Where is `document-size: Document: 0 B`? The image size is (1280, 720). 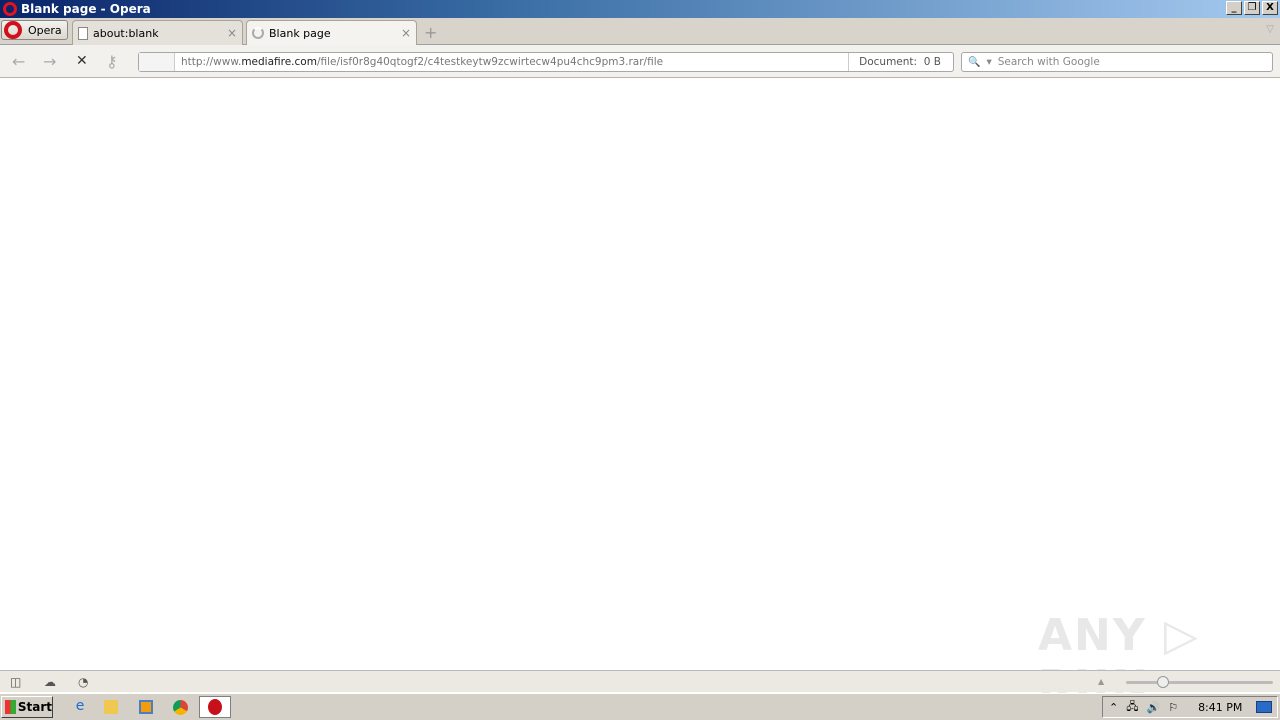
document-size: Document: 0 B is located at coordinates (900, 62).